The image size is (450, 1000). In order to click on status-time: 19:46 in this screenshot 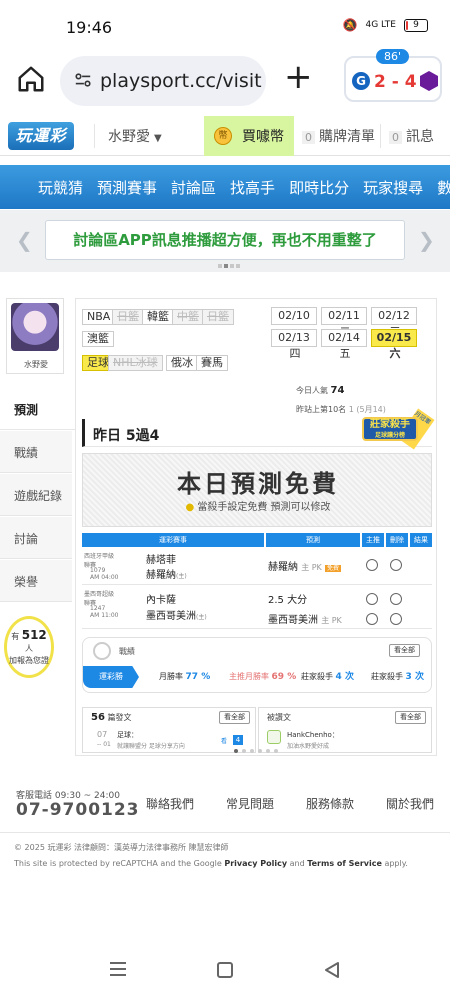, I will do `click(89, 27)`.